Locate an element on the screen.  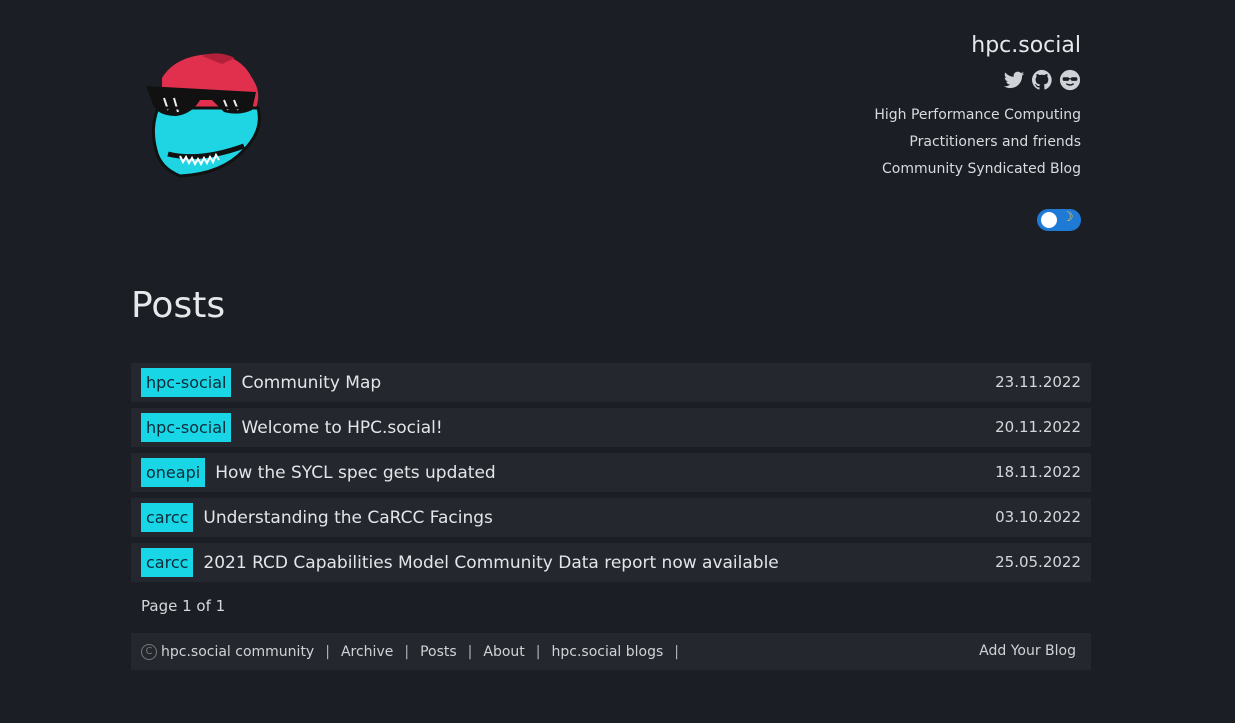
post-tag: oneapi is located at coordinates (173, 472).